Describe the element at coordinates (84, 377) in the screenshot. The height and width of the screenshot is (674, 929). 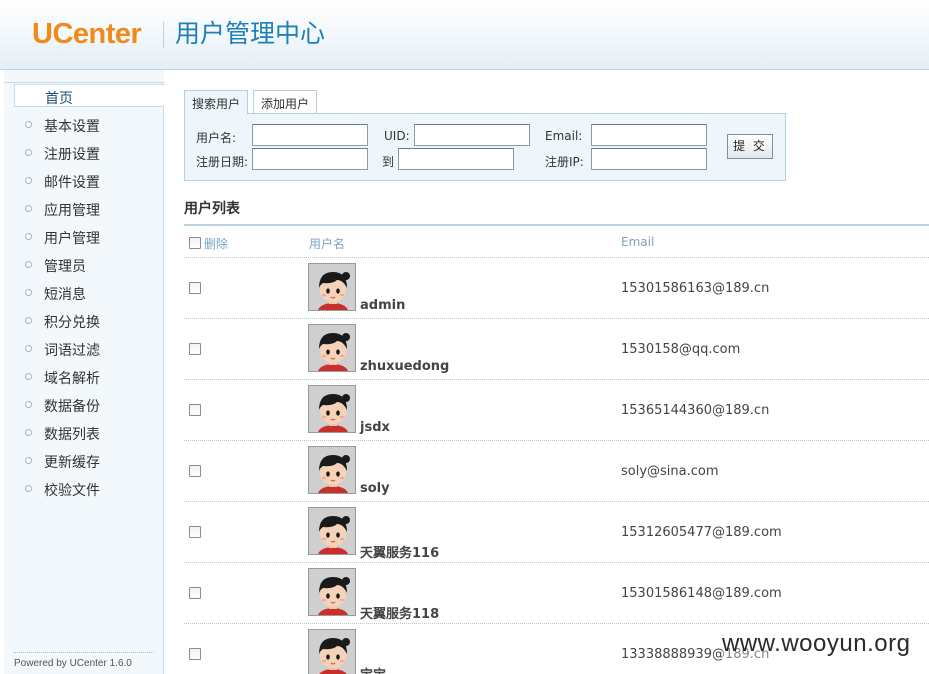
I see `sidebar-item: 域名解析` at that location.